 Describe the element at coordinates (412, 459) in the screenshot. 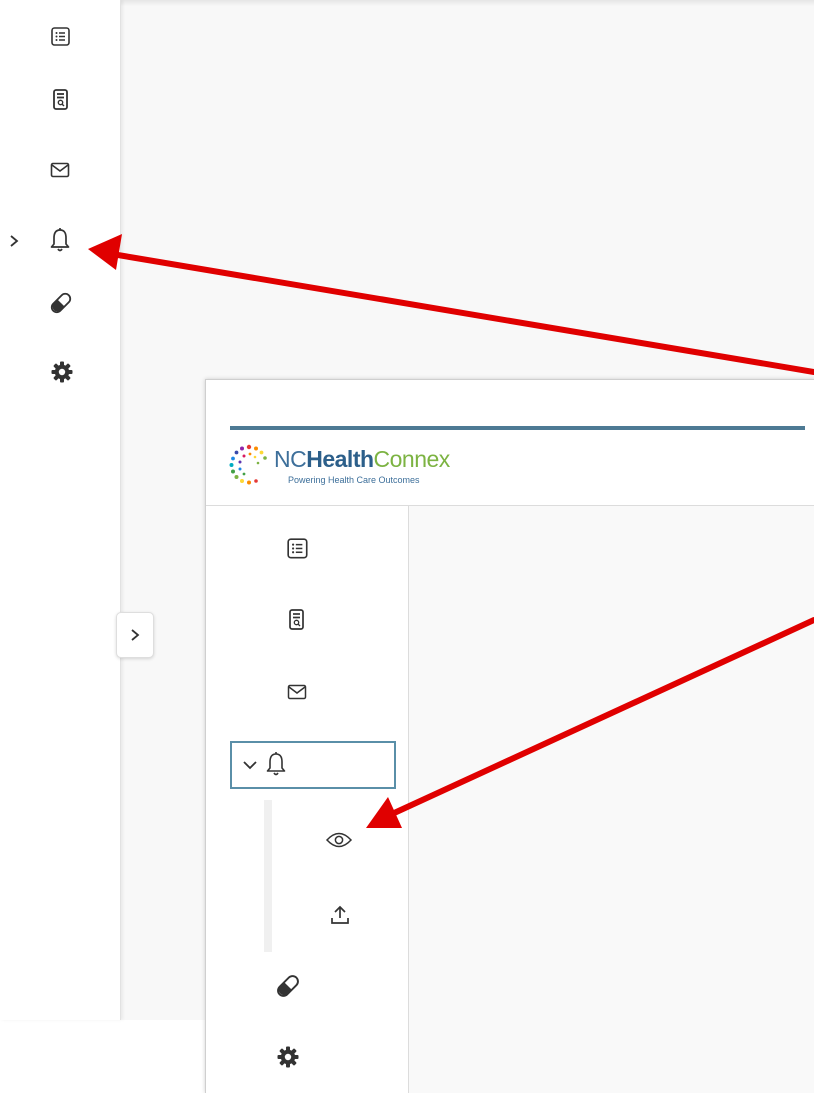

I see `logo-connex: Connex` at that location.